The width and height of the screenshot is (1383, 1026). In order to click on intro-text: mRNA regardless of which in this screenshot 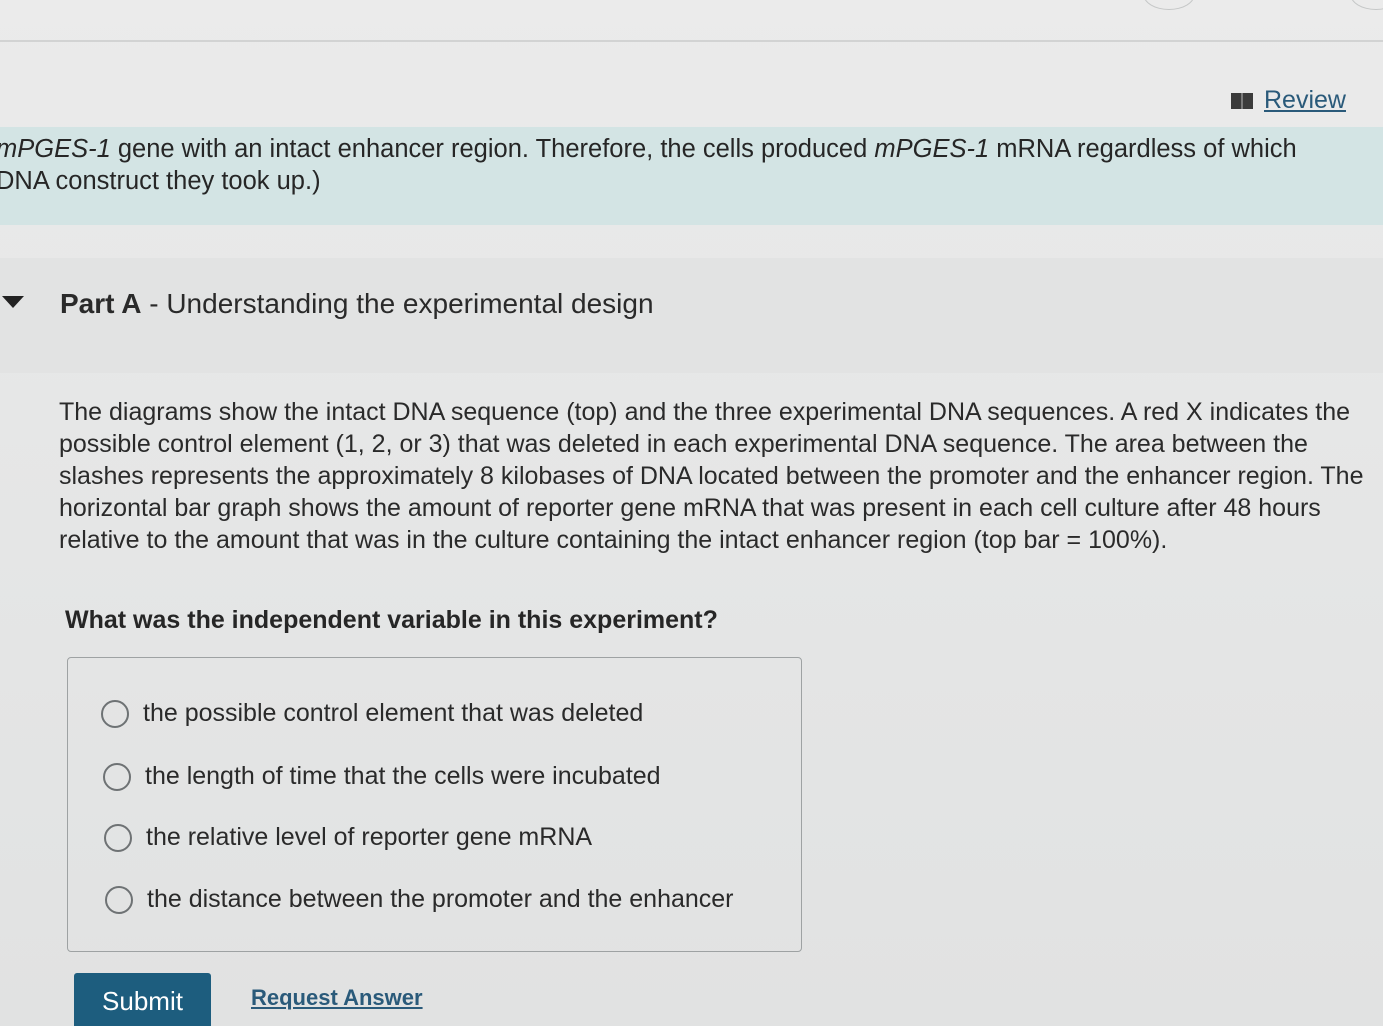, I will do `click(1143, 149)`.